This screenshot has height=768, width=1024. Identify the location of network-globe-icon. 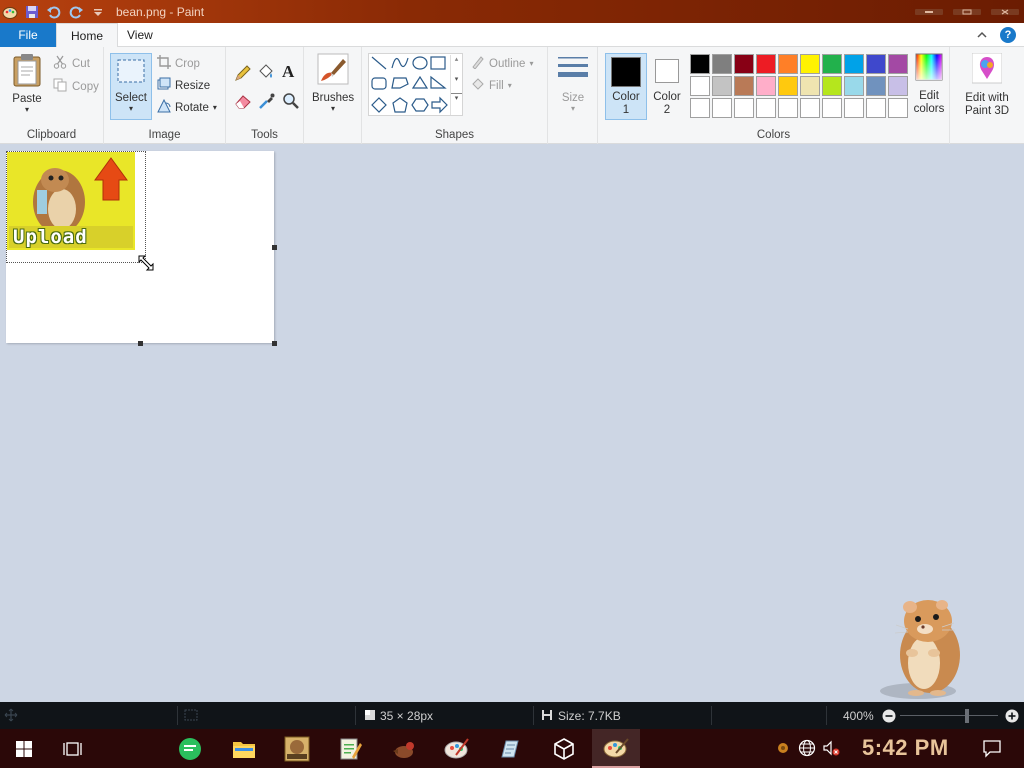
(807, 749).